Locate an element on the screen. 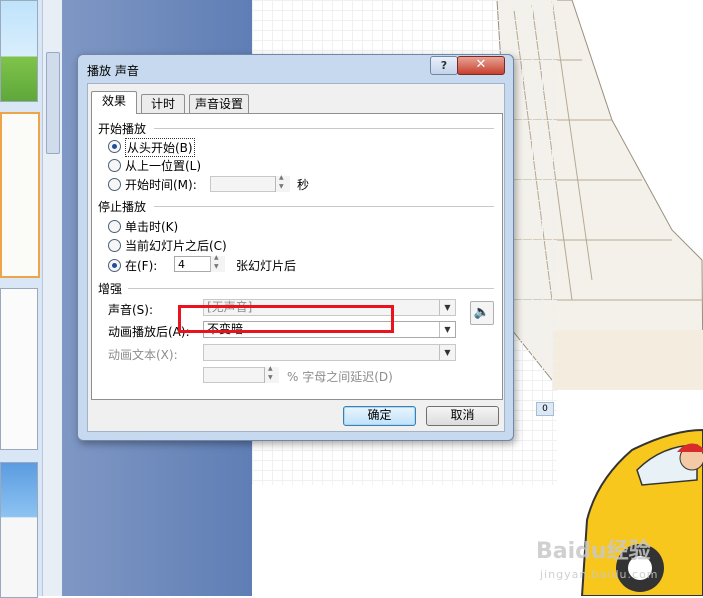  speaker-icon: 🔈 is located at coordinates (482, 313).